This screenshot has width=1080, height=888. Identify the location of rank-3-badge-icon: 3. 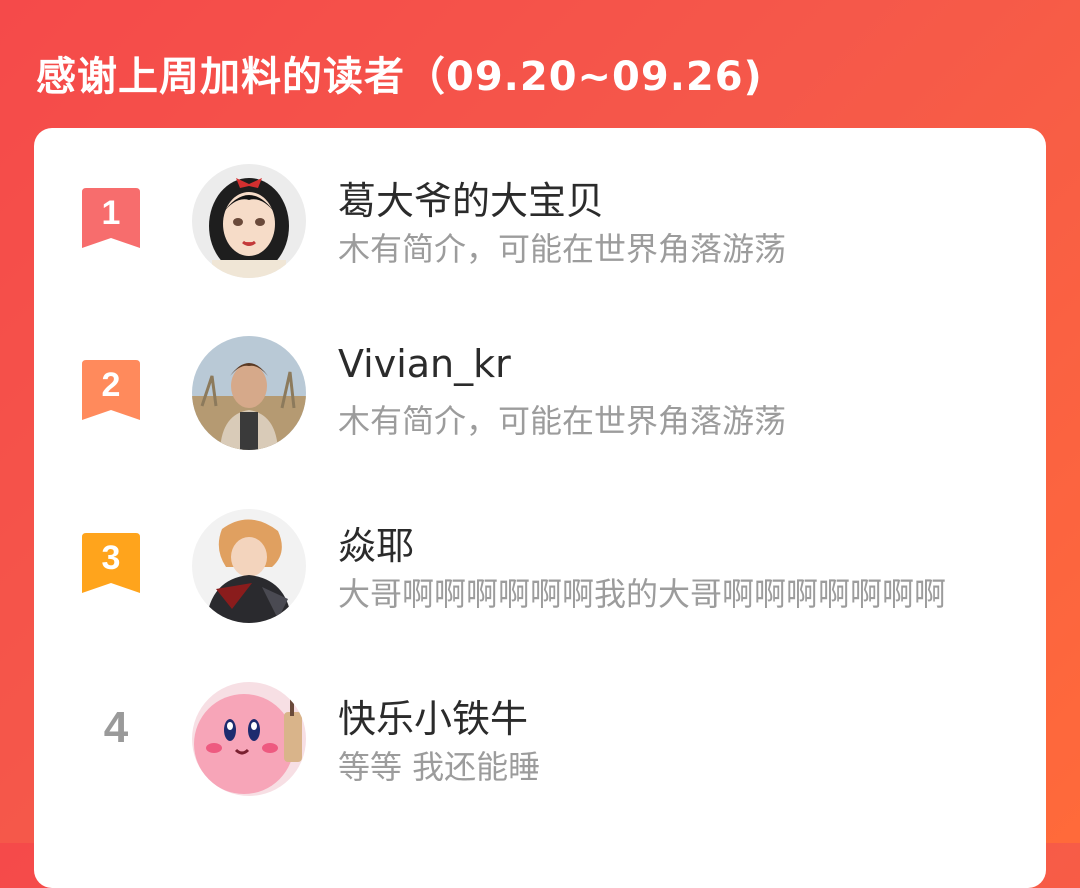
(111, 563).